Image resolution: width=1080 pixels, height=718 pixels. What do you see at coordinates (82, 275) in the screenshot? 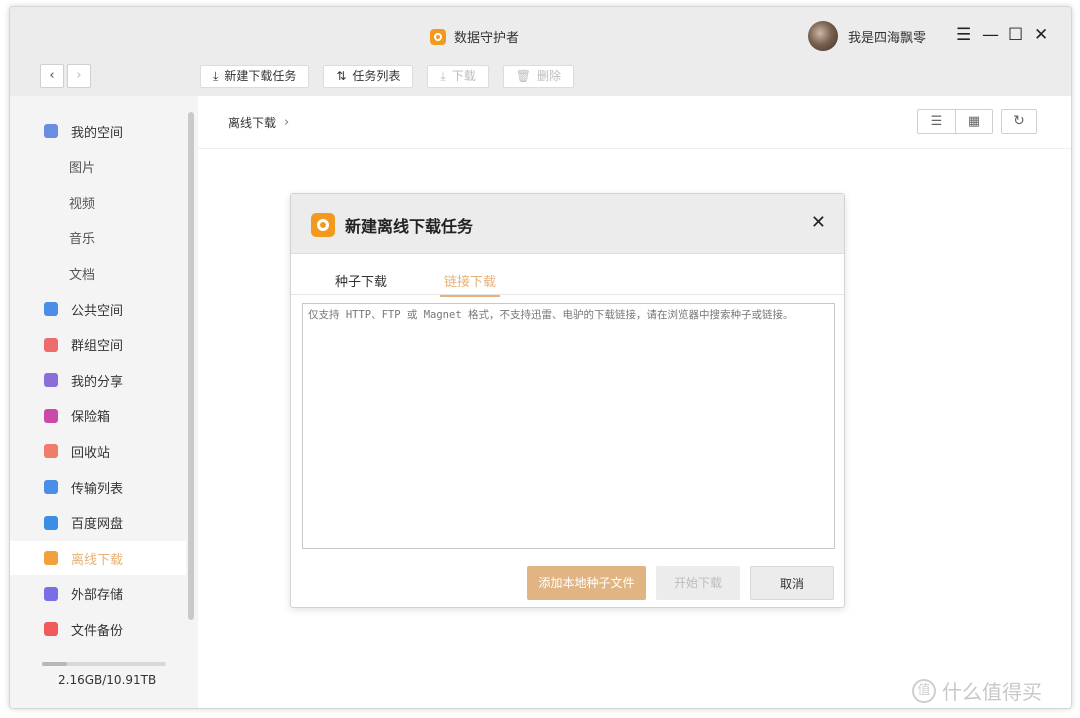
I see `sidebar-item-label: 文档` at bounding box center [82, 275].